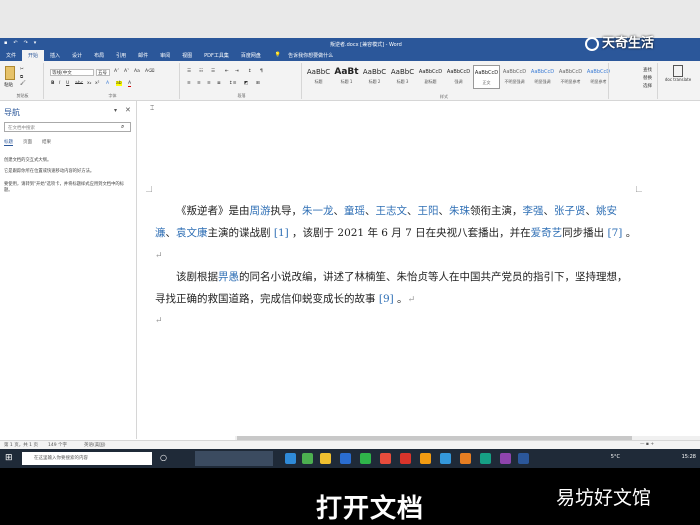  Describe the element at coordinates (67, 83) in the screenshot. I see `underline-icon: U` at that location.